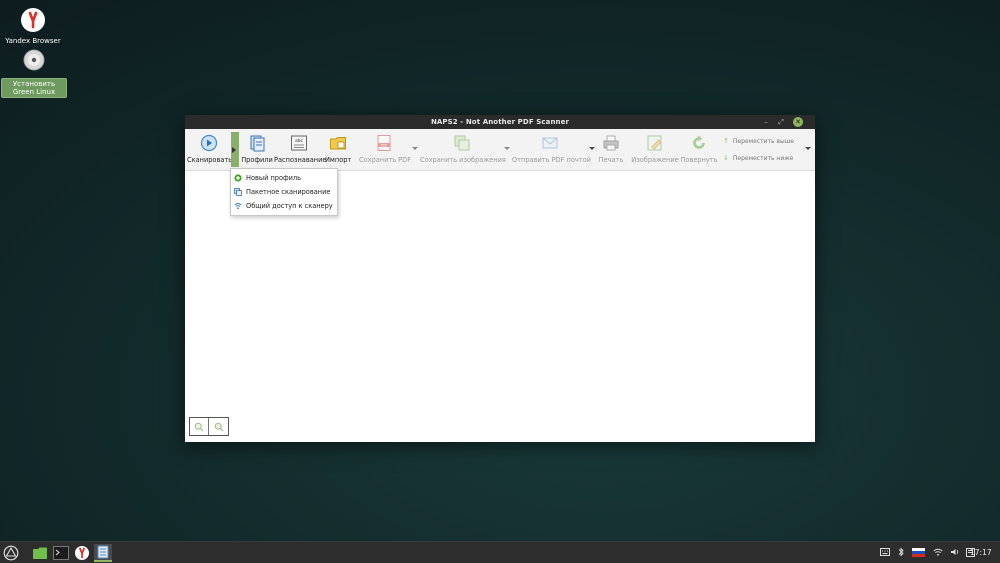 Image resolution: width=1000 pixels, height=563 pixels. What do you see at coordinates (763, 158) in the screenshot?
I see `move-down-label: Переместить ниже` at bounding box center [763, 158].